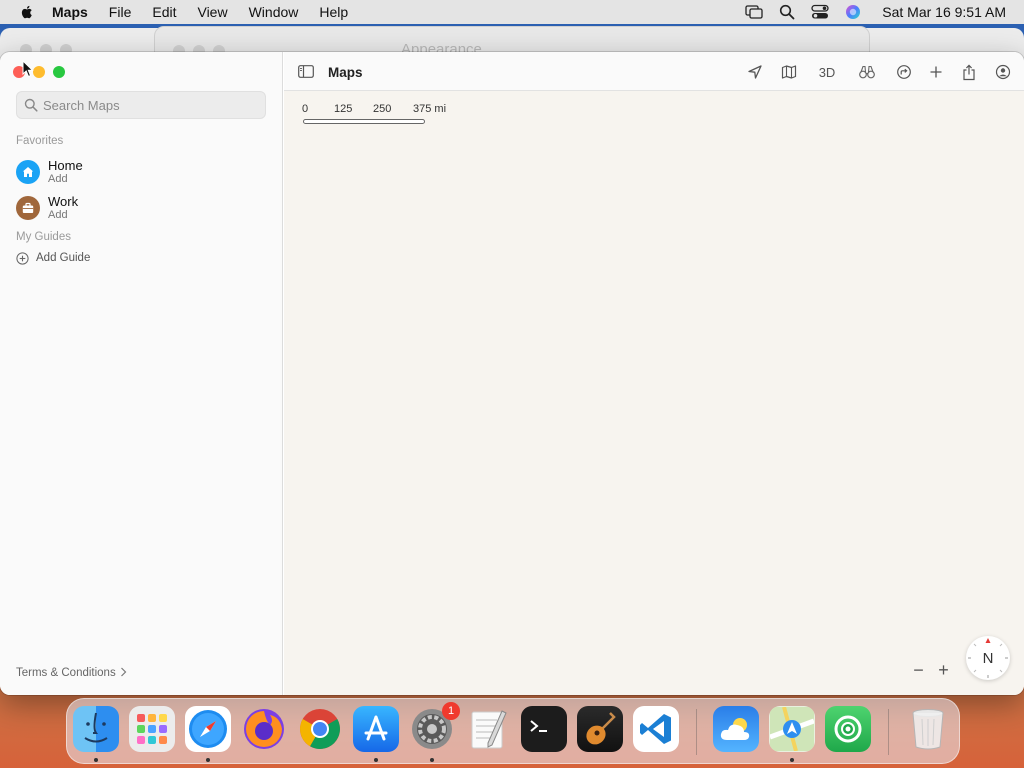 This screenshot has width=1024, height=768. What do you see at coordinates (58, 179) in the screenshot?
I see `favorite-home-add: Add` at bounding box center [58, 179].